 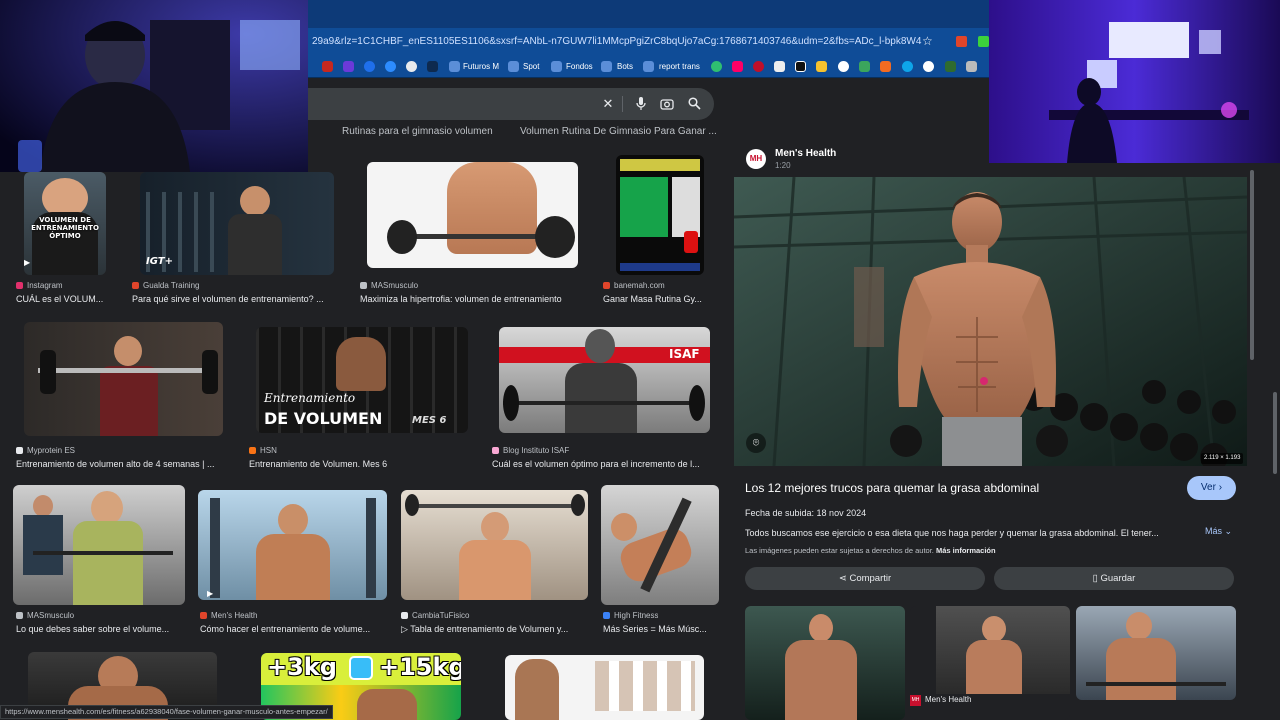 I want to click on page-scrollbar, so click(x=1275, y=433).